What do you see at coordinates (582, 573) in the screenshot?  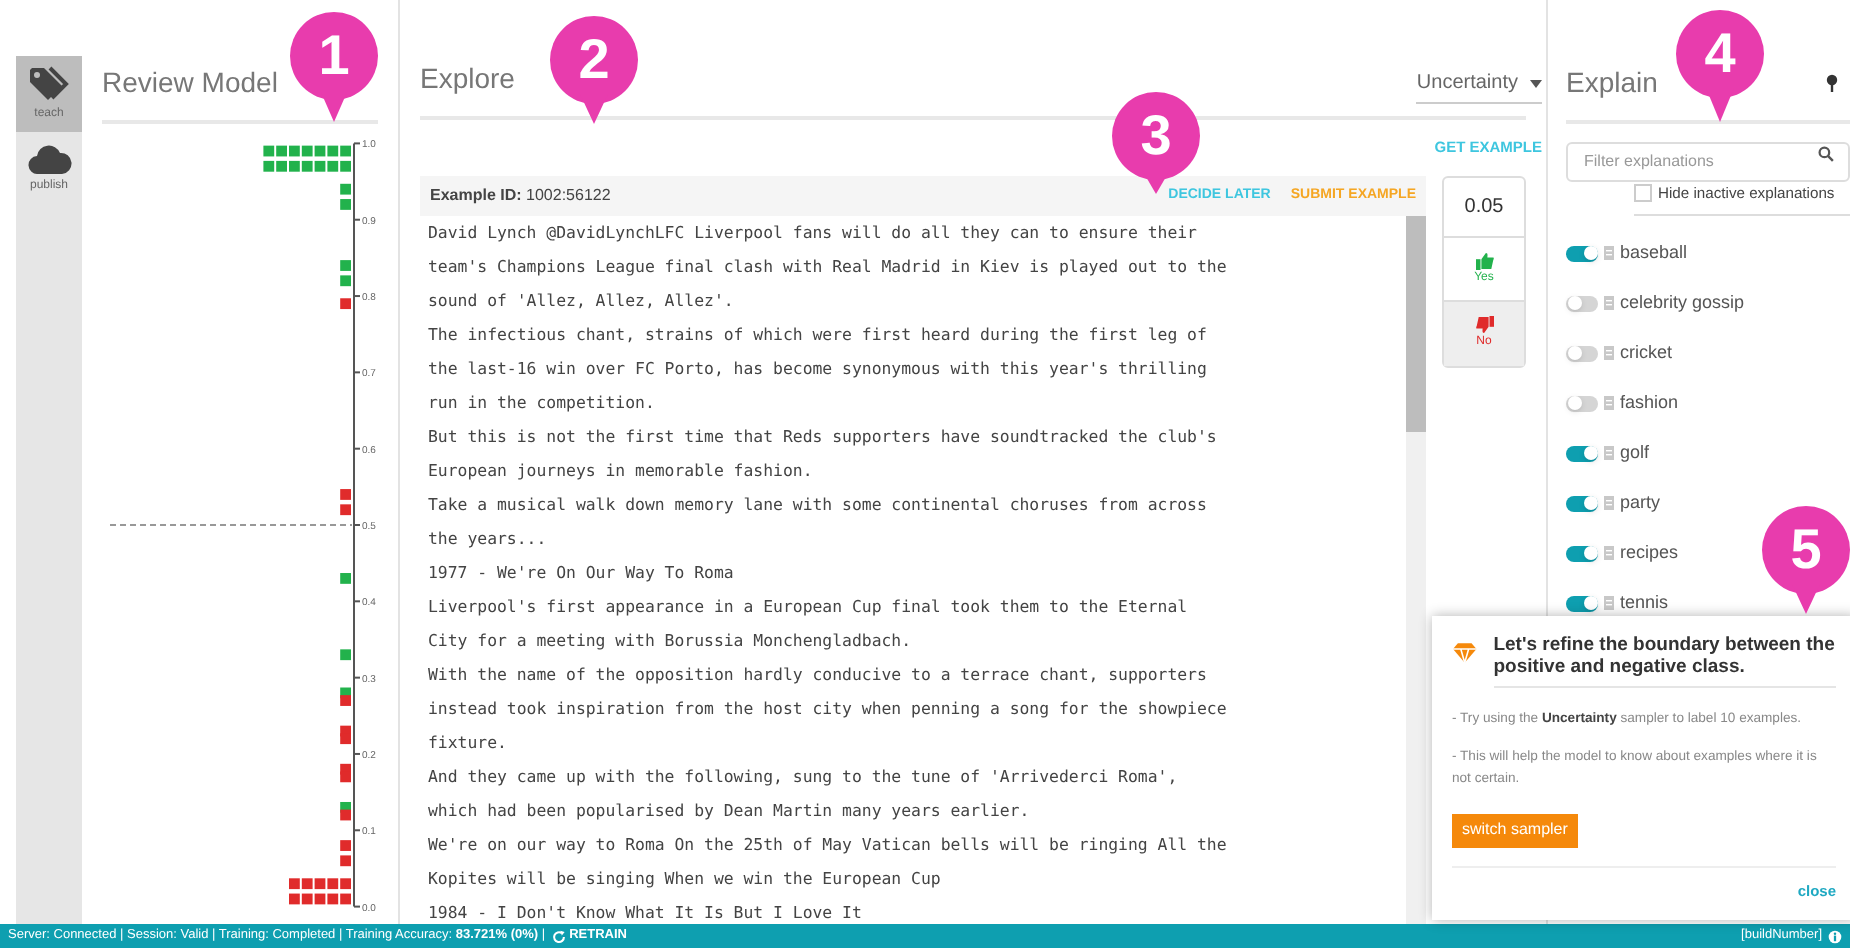 I see `example-text-line: 1977 - We're On Our Way To Roma` at bounding box center [582, 573].